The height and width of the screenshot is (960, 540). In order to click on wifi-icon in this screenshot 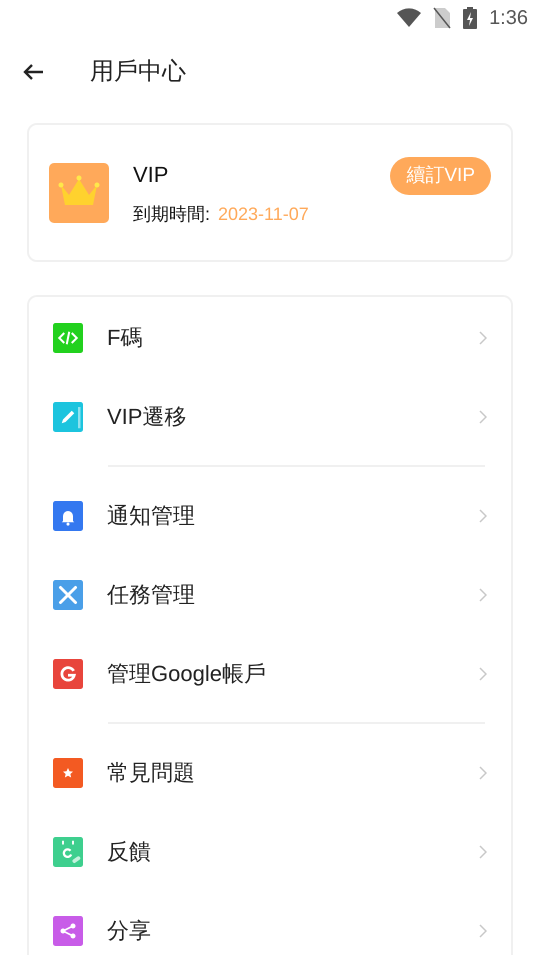, I will do `click(409, 18)`.